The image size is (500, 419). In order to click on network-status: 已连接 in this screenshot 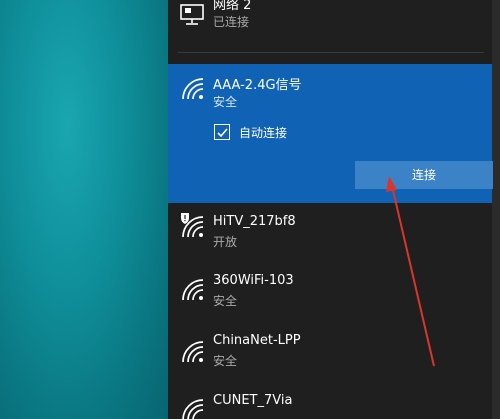, I will do `click(231, 22)`.